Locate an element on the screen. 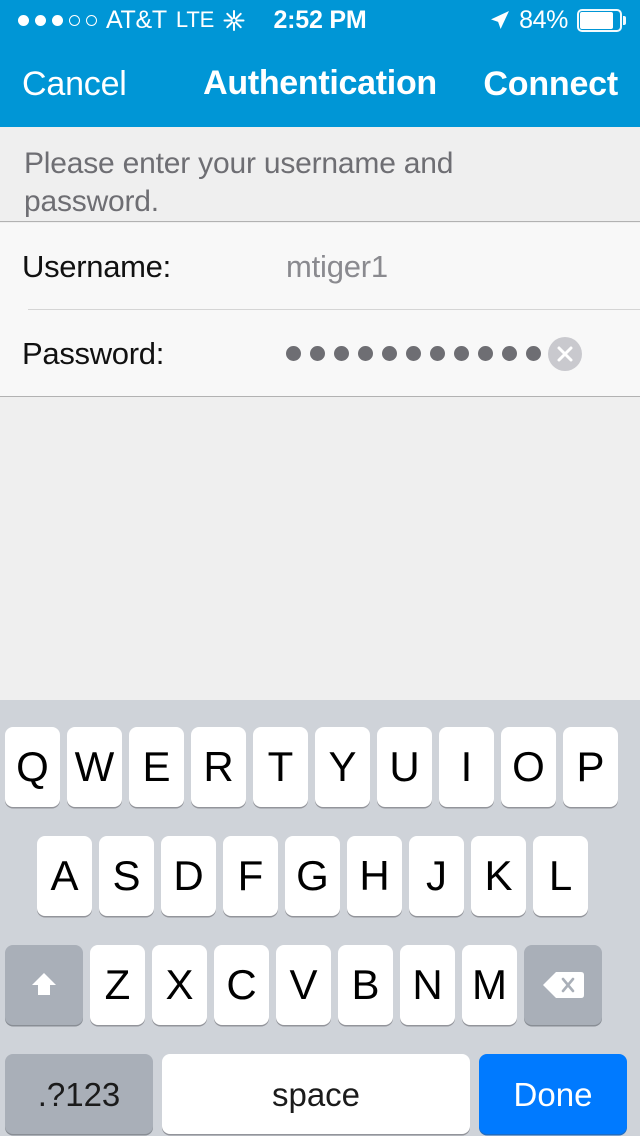  shift-icon is located at coordinates (44, 984).